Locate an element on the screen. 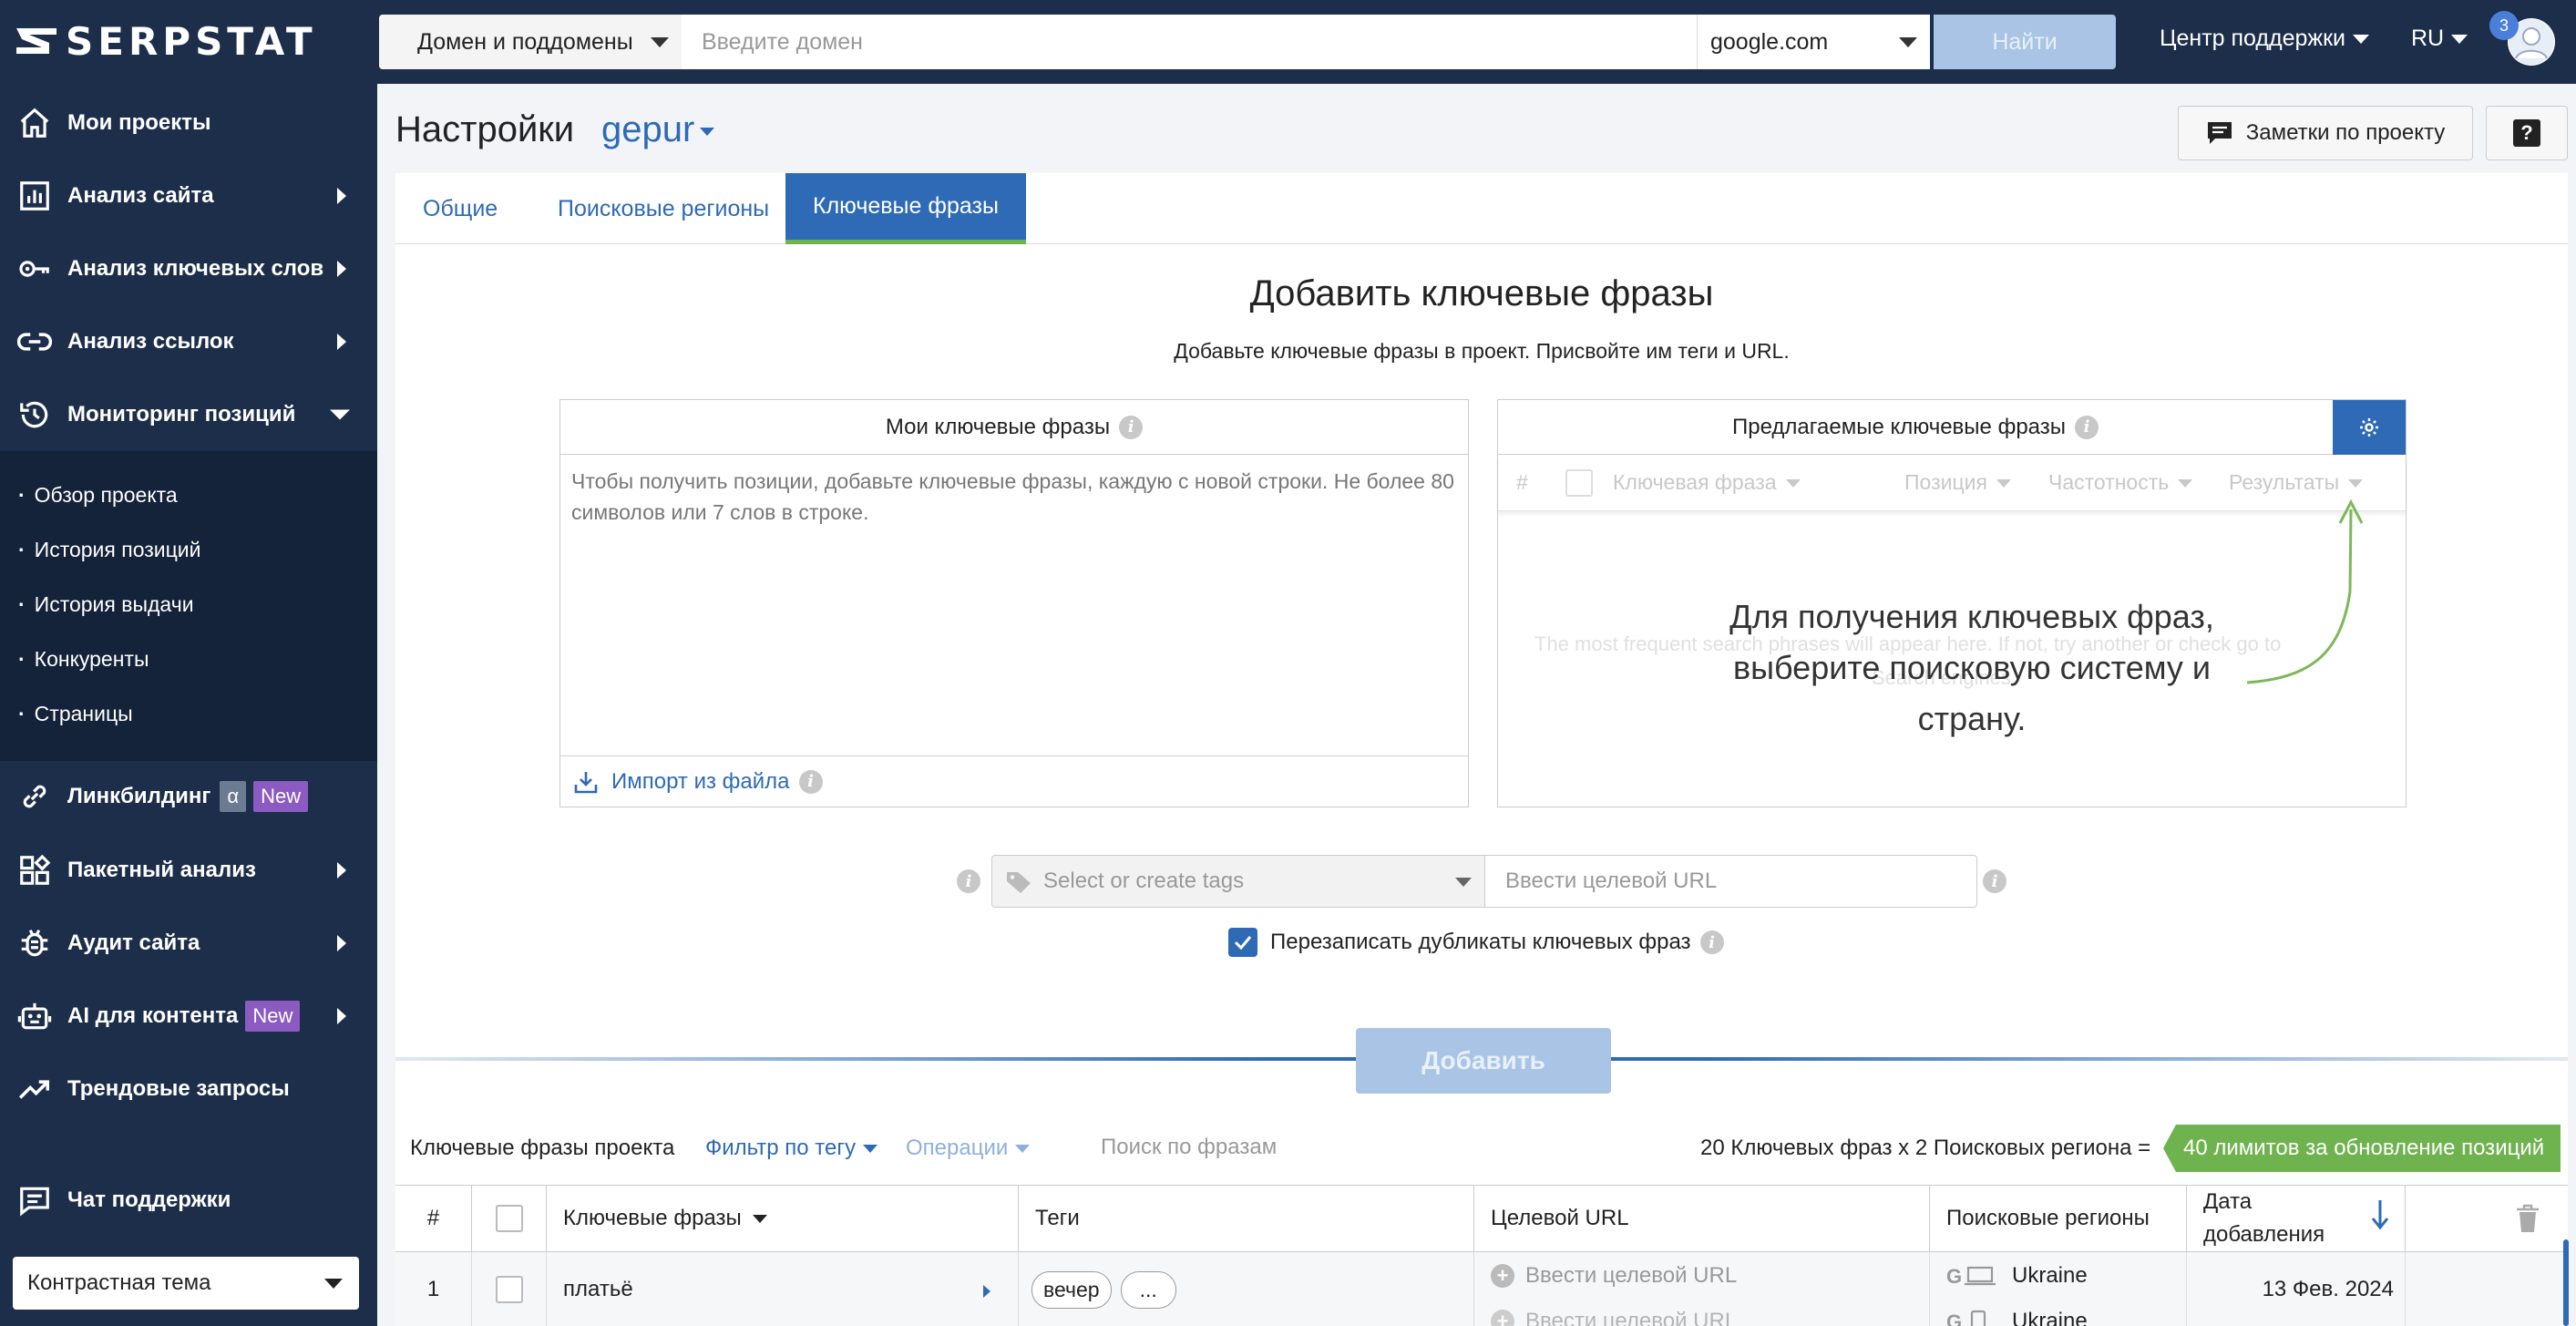 Image resolution: width=2576 pixels, height=1326 pixels. row-date: 13 Фев. 2024 is located at coordinates (2297, 1289).